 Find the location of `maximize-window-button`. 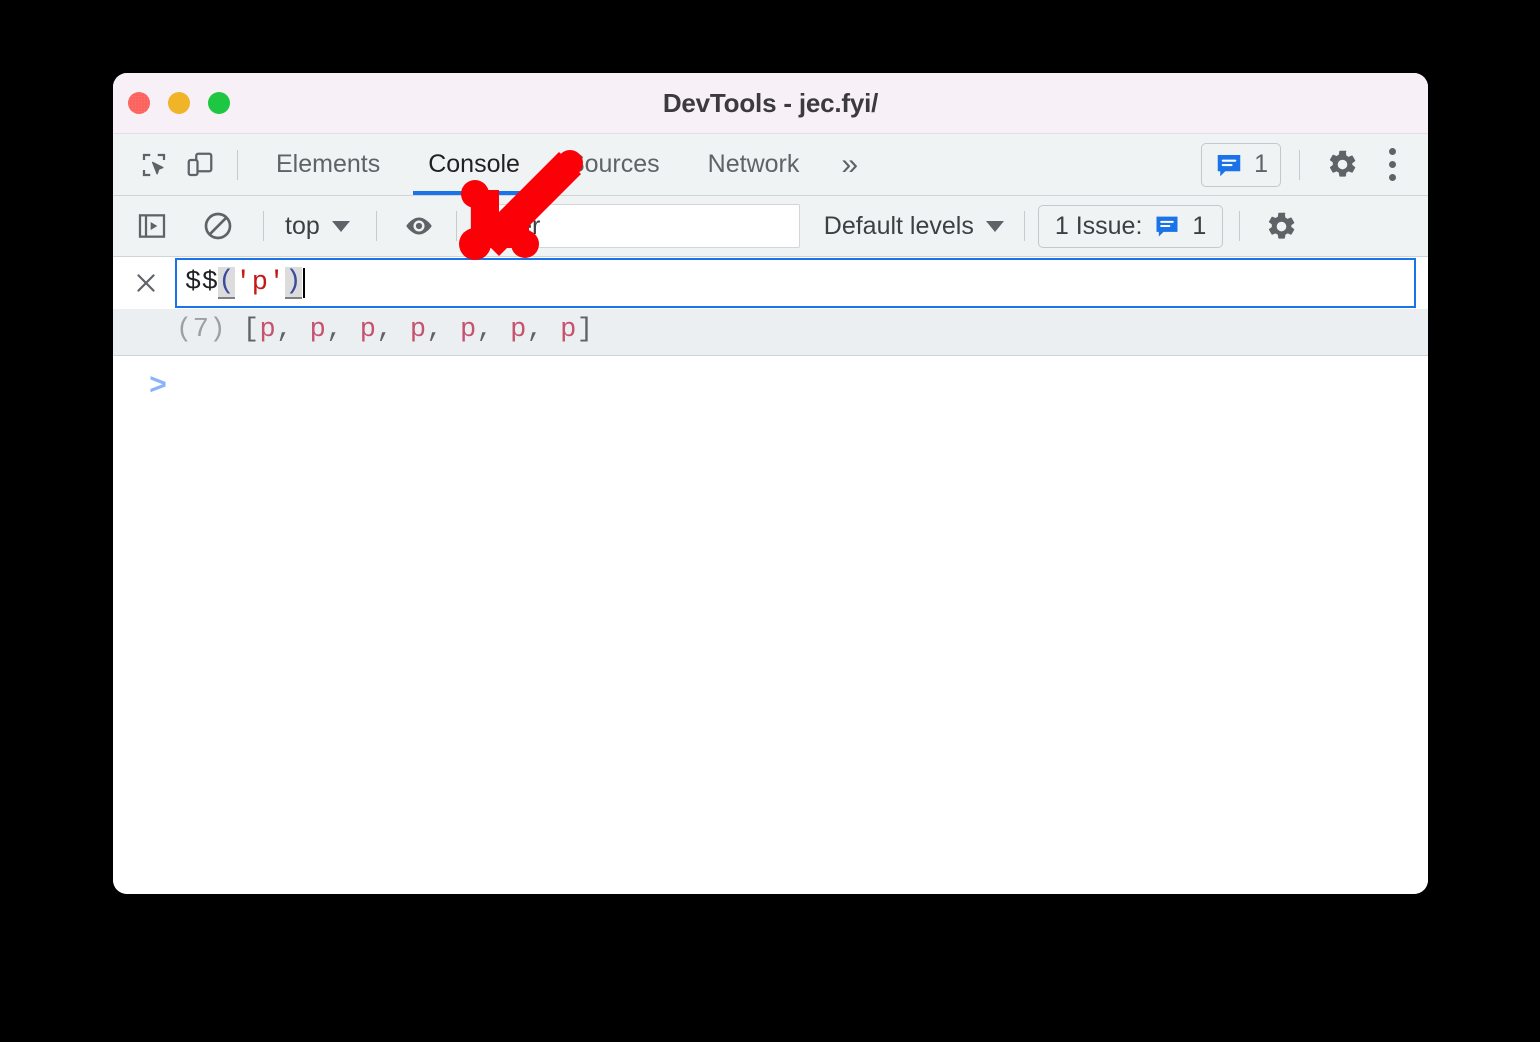

maximize-window-button is located at coordinates (219, 103).